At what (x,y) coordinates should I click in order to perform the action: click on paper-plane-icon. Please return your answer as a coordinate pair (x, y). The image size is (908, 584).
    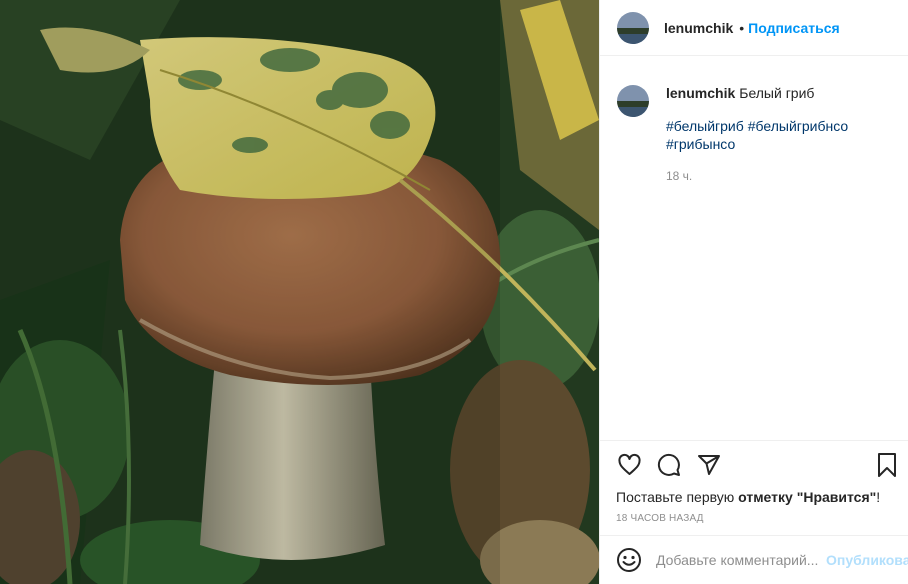
    Looking at the image, I should click on (709, 465).